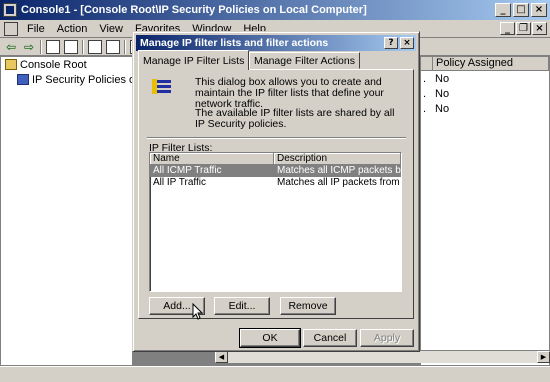 The width and height of the screenshot is (550, 382). Describe the element at coordinates (391, 43) in the screenshot. I see `help-button: ?` at that location.